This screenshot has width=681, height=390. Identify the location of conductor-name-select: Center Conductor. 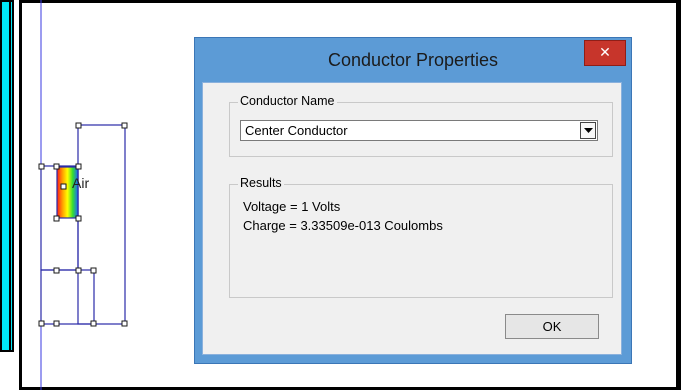
(419, 130).